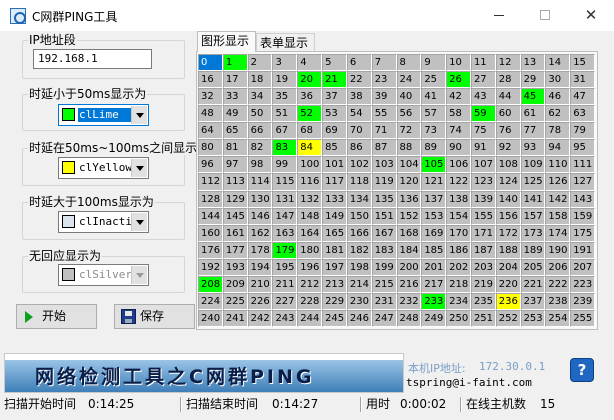 The image size is (614, 420). Describe the element at coordinates (226, 41) in the screenshot. I see `tab-graphic: 图形显示` at that location.